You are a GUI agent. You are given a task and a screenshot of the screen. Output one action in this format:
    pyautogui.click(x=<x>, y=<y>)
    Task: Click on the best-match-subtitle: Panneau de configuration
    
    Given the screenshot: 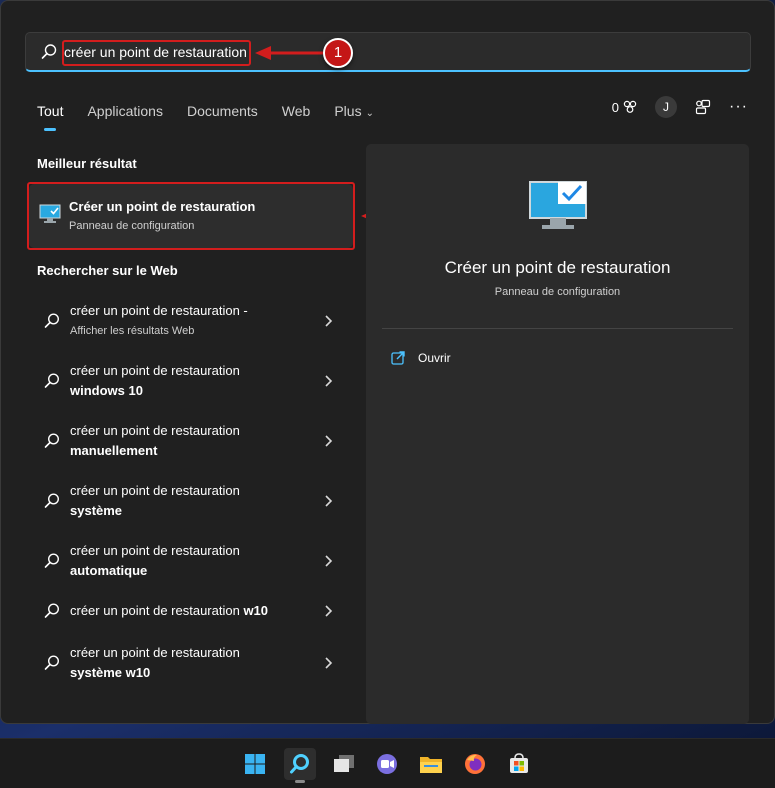 What is the action you would take?
    pyautogui.click(x=132, y=226)
    